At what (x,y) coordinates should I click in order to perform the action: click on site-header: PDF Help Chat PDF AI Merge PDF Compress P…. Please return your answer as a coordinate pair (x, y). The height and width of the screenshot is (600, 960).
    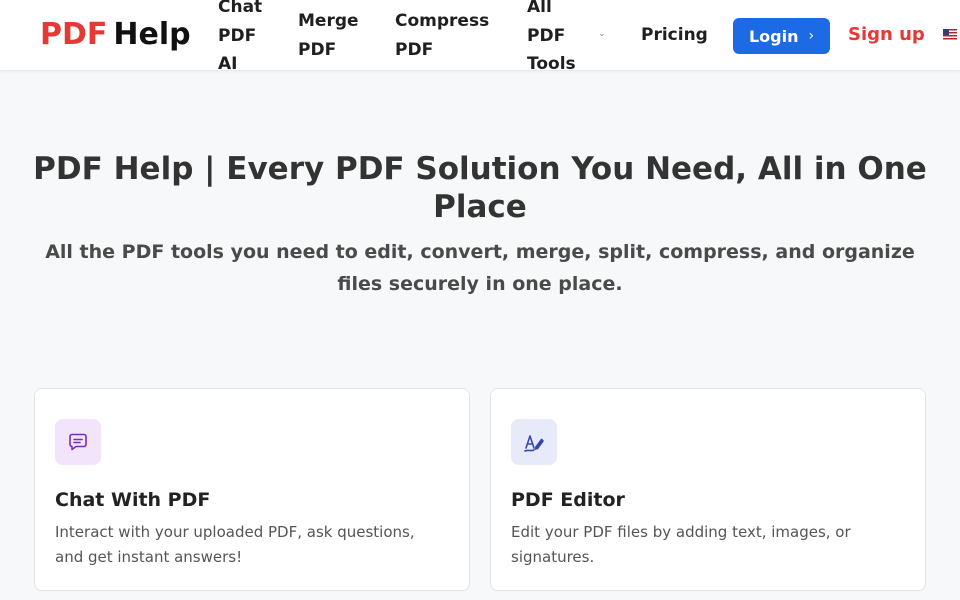
    Looking at the image, I should click on (480, 37).